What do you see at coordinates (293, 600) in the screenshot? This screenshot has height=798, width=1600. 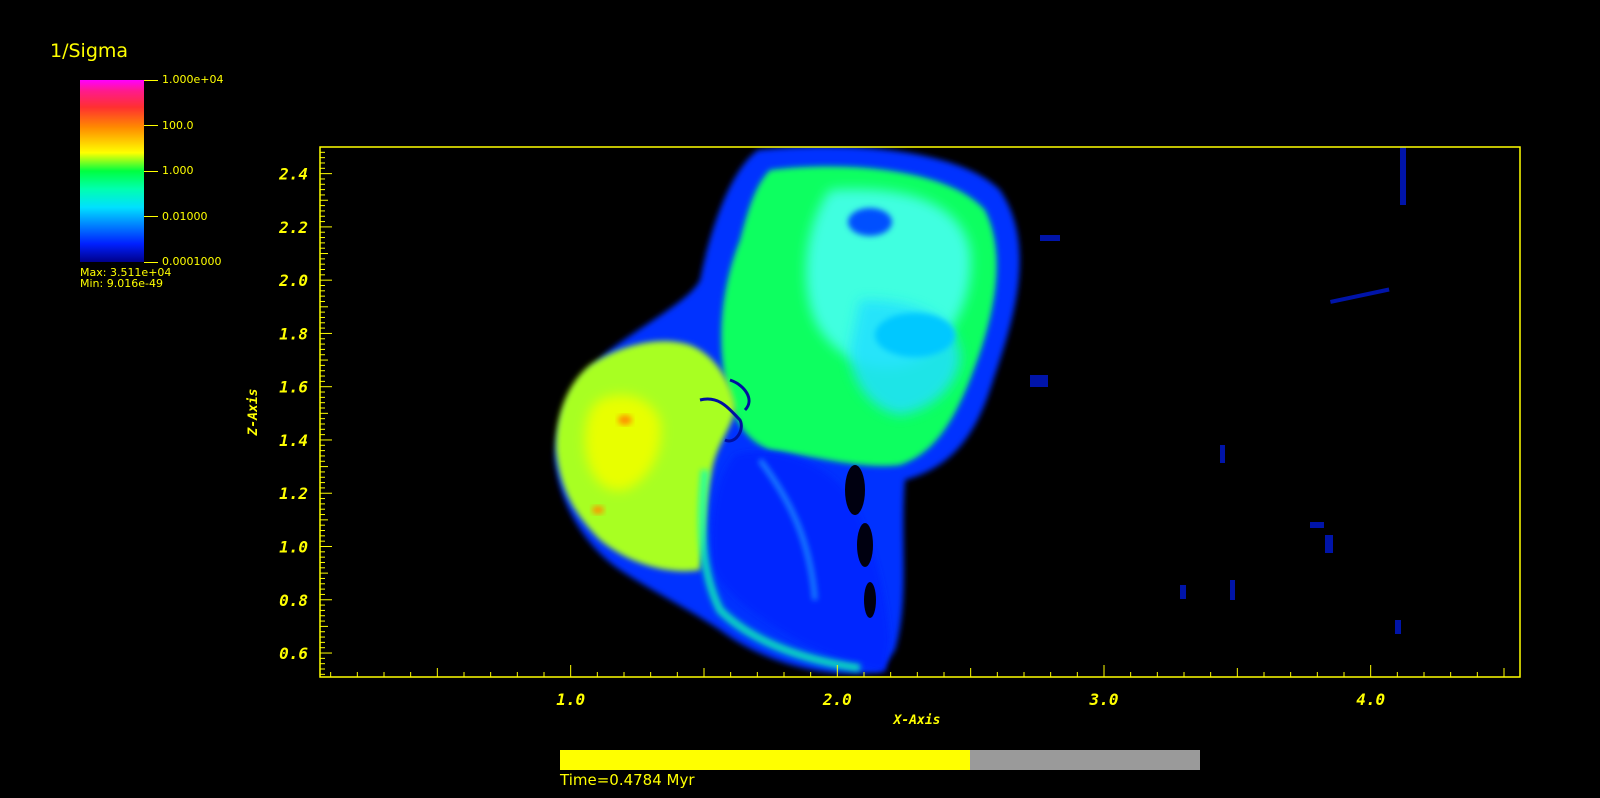 I see `y-tick-label: 0.8` at bounding box center [293, 600].